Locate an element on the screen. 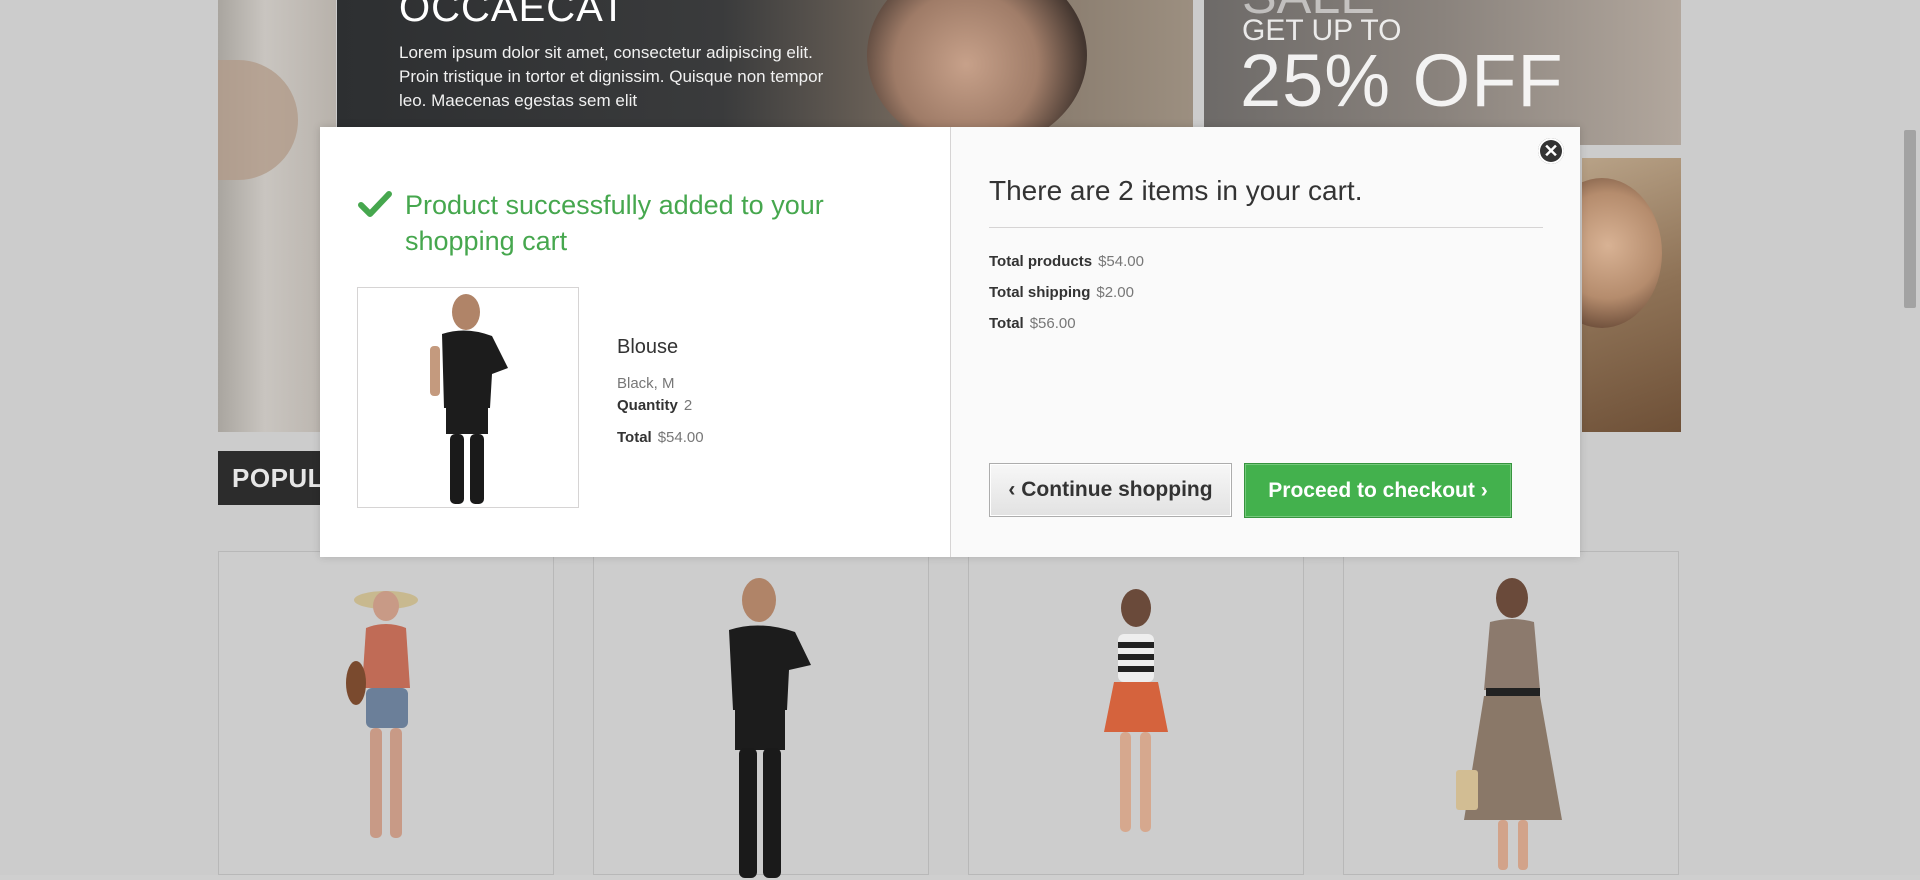  continue-shopping-button: ‹ Continue shopping is located at coordinates (1110, 490).